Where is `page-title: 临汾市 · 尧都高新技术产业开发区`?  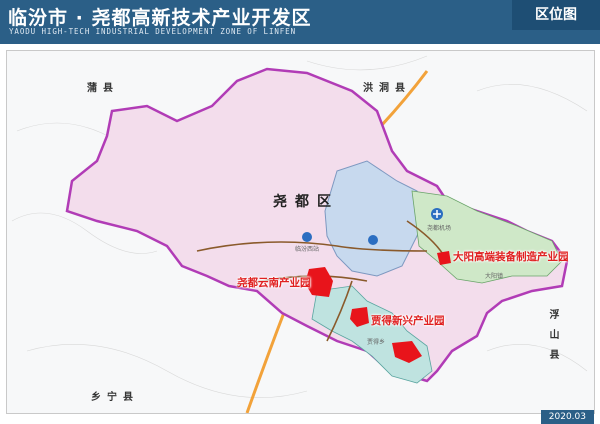
page-title: 临汾市 · 尧都高新技术产业开发区 is located at coordinates (160, 18).